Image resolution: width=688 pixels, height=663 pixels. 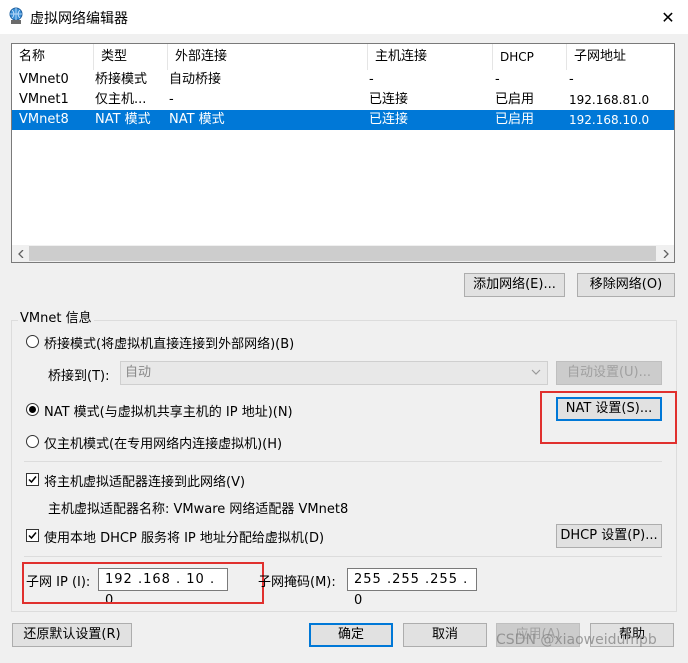 I want to click on highlight-box-subnet, so click(x=143, y=583).